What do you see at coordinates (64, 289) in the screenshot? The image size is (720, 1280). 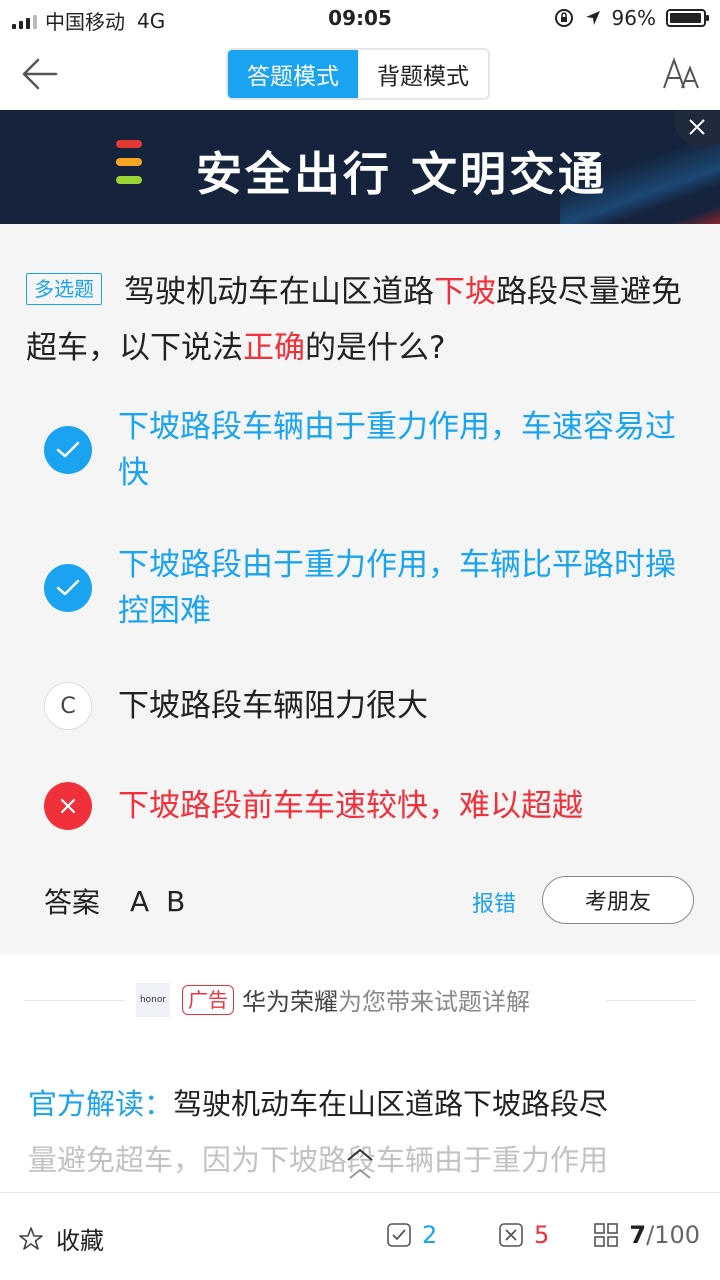 I see `question-type-tag: 多选题` at bounding box center [64, 289].